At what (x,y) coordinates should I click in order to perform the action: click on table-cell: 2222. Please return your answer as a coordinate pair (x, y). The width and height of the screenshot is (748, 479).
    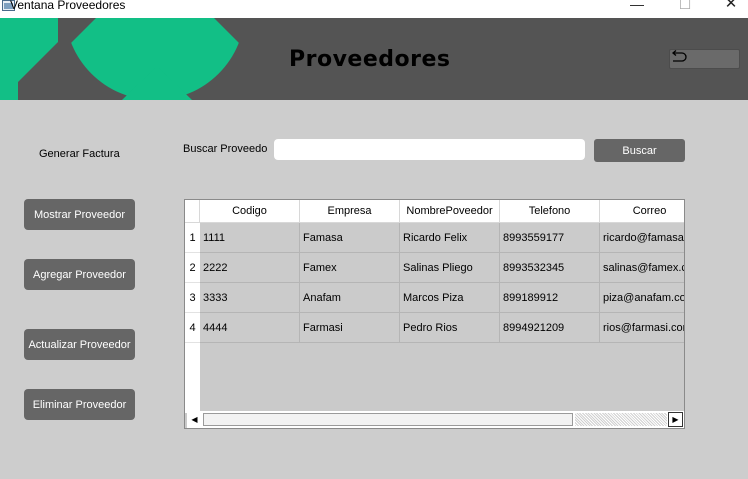
    Looking at the image, I should click on (250, 268).